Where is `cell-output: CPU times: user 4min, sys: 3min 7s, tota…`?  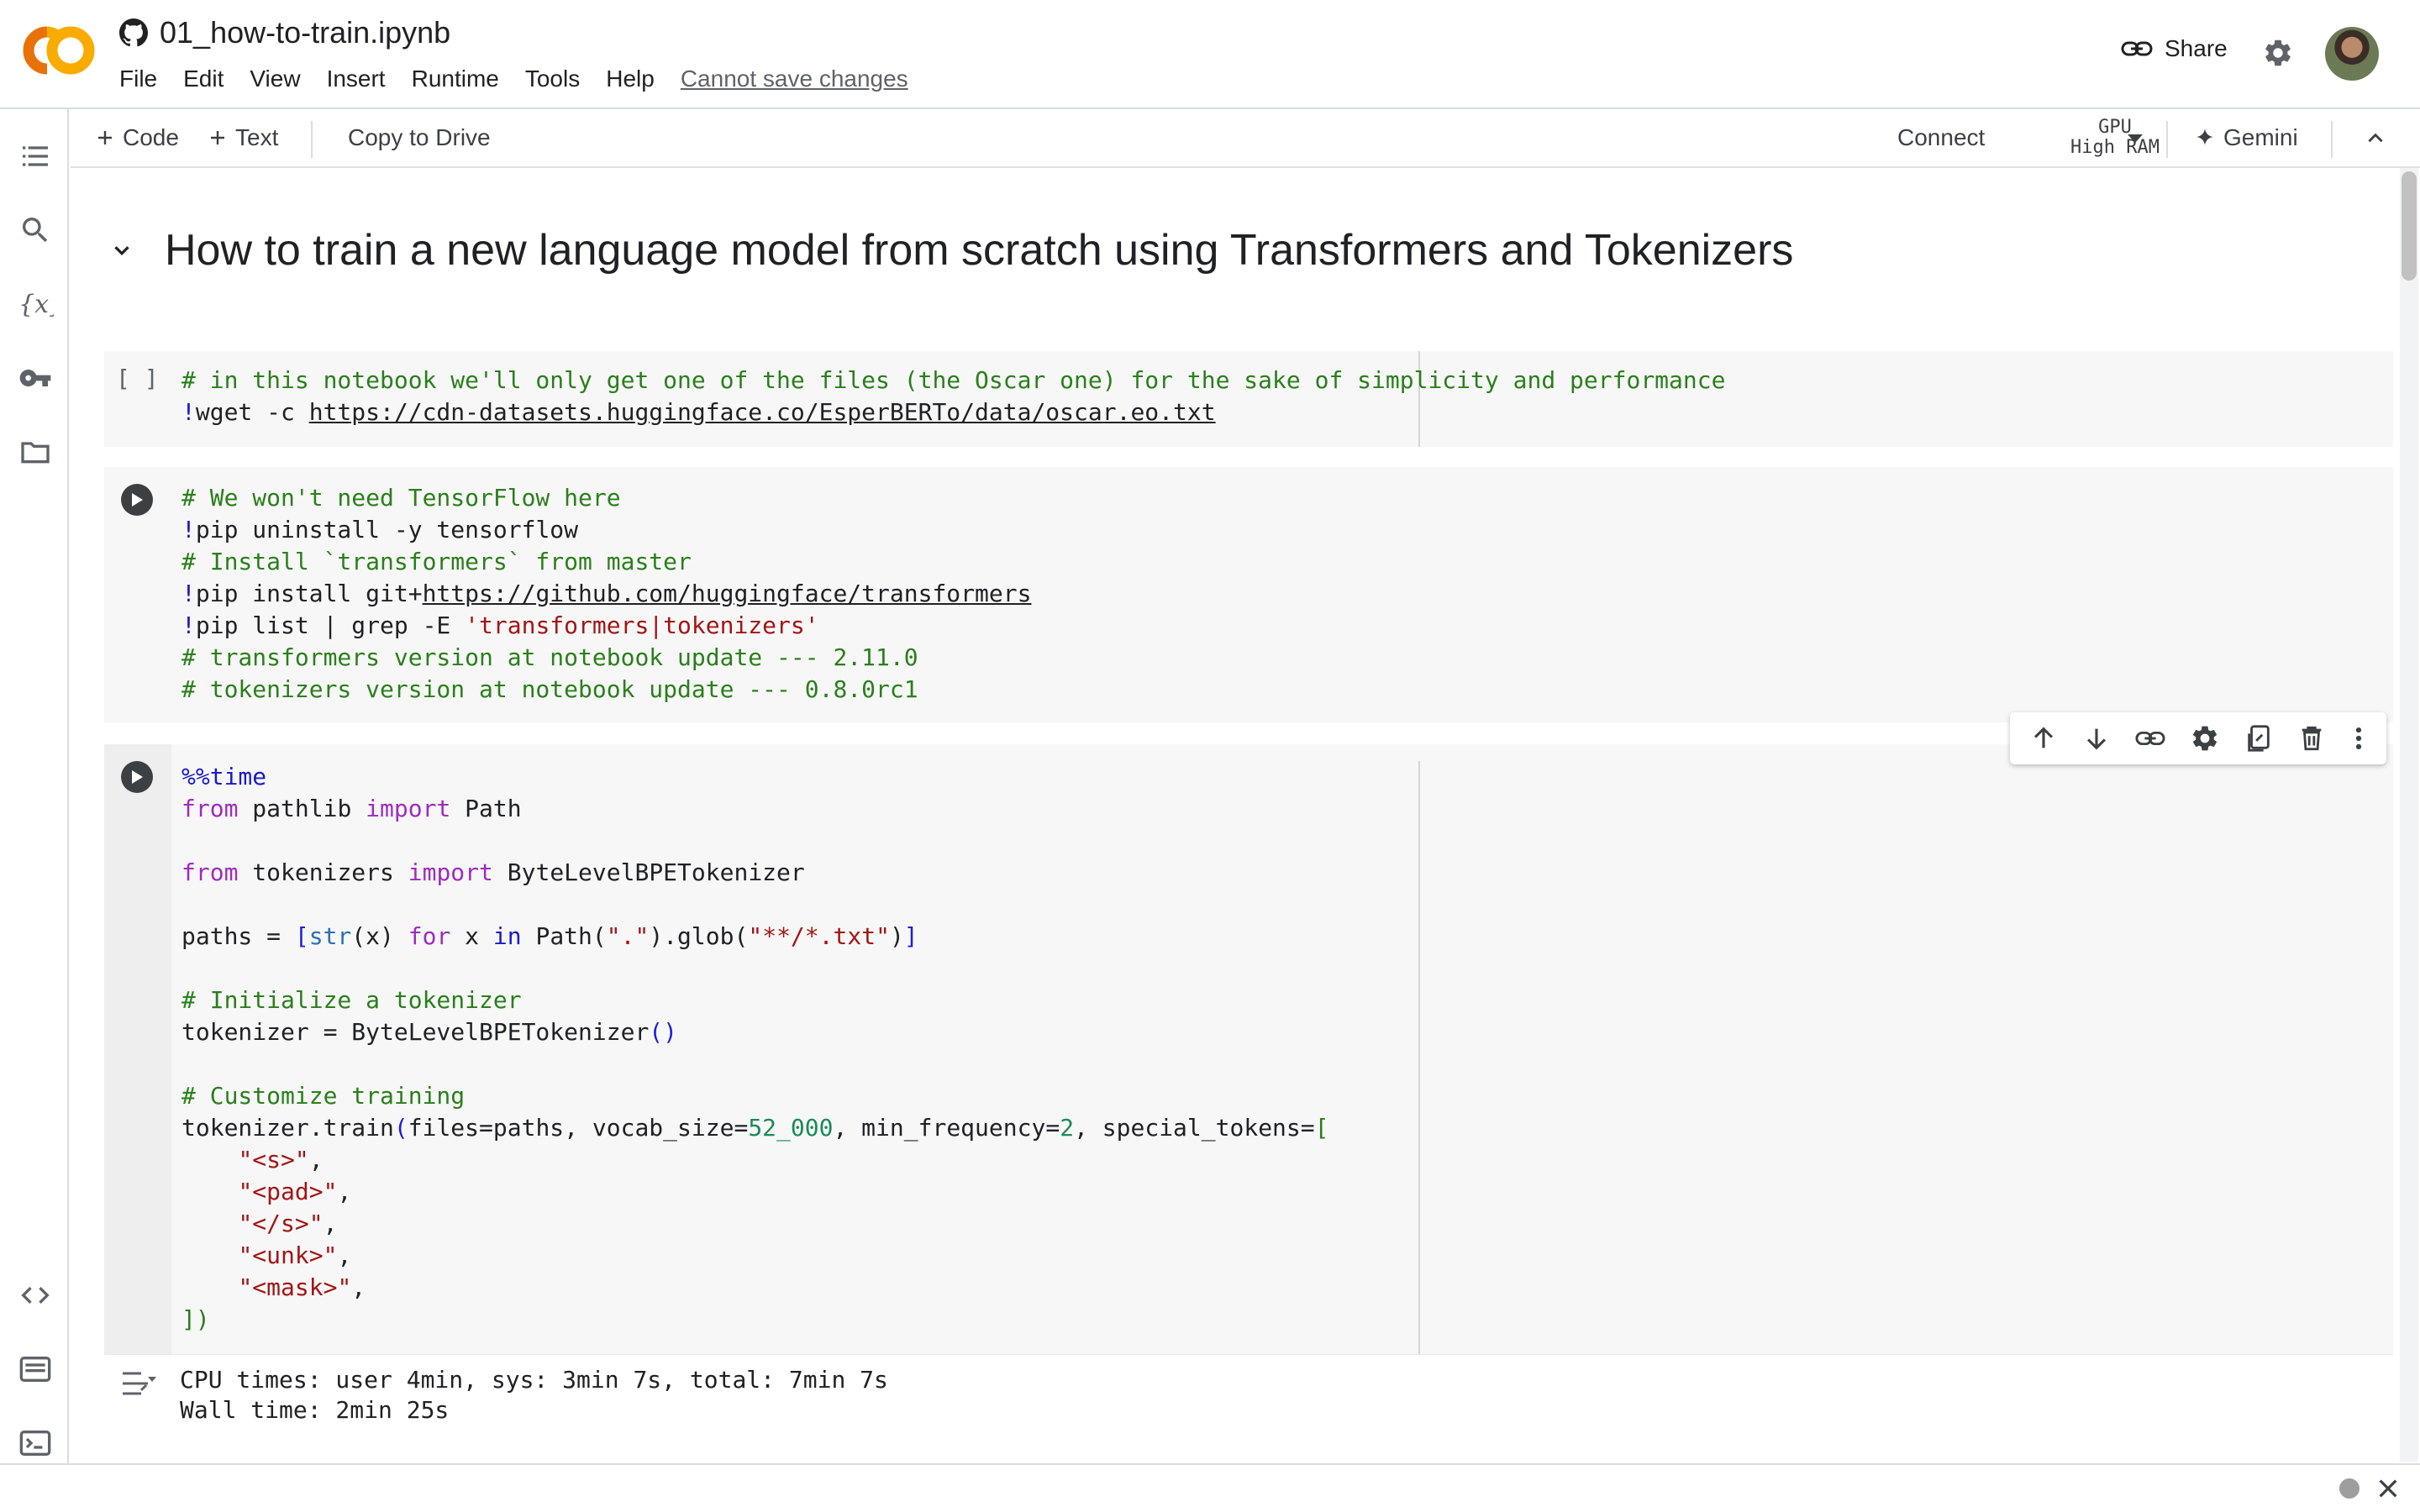
cell-output: CPU times: user 4min, sys: 3min 7s, tota… is located at coordinates (1248, 1399).